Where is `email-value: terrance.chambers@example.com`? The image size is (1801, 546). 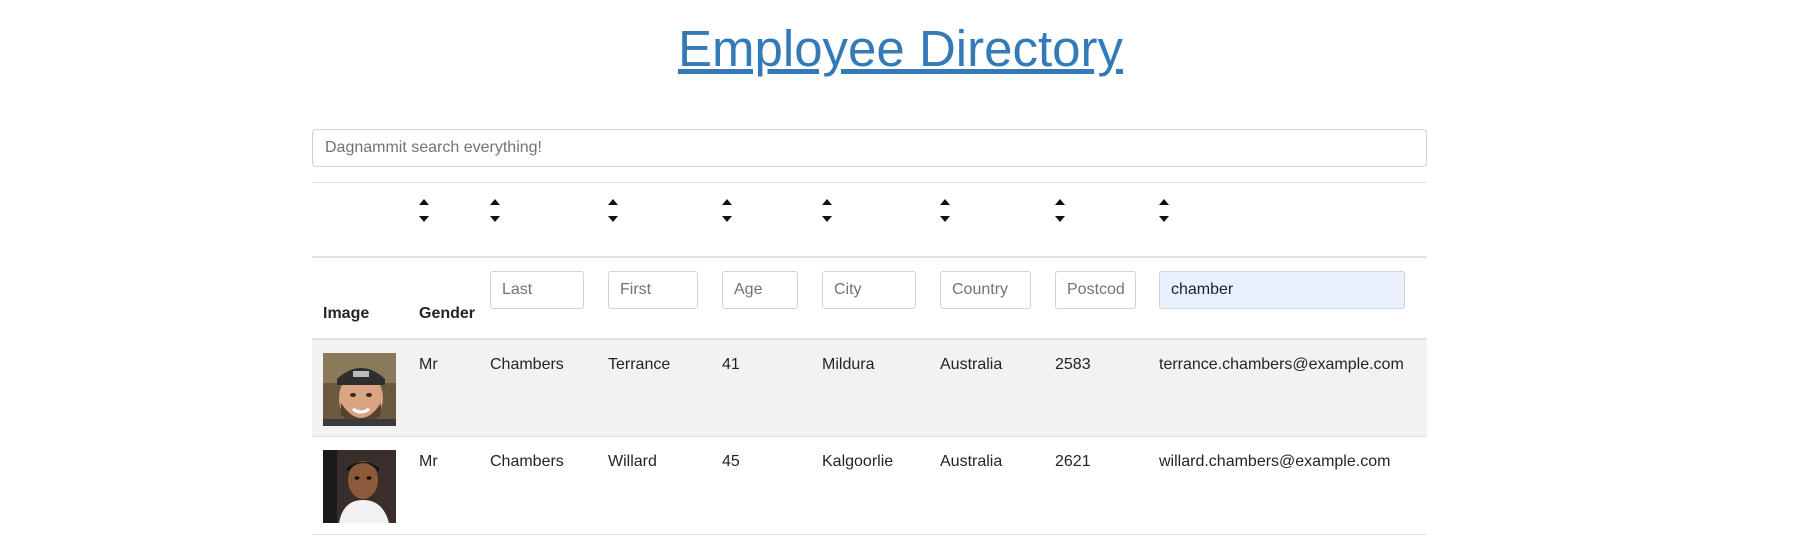 email-value: terrance.chambers@example.com is located at coordinates (1281, 364).